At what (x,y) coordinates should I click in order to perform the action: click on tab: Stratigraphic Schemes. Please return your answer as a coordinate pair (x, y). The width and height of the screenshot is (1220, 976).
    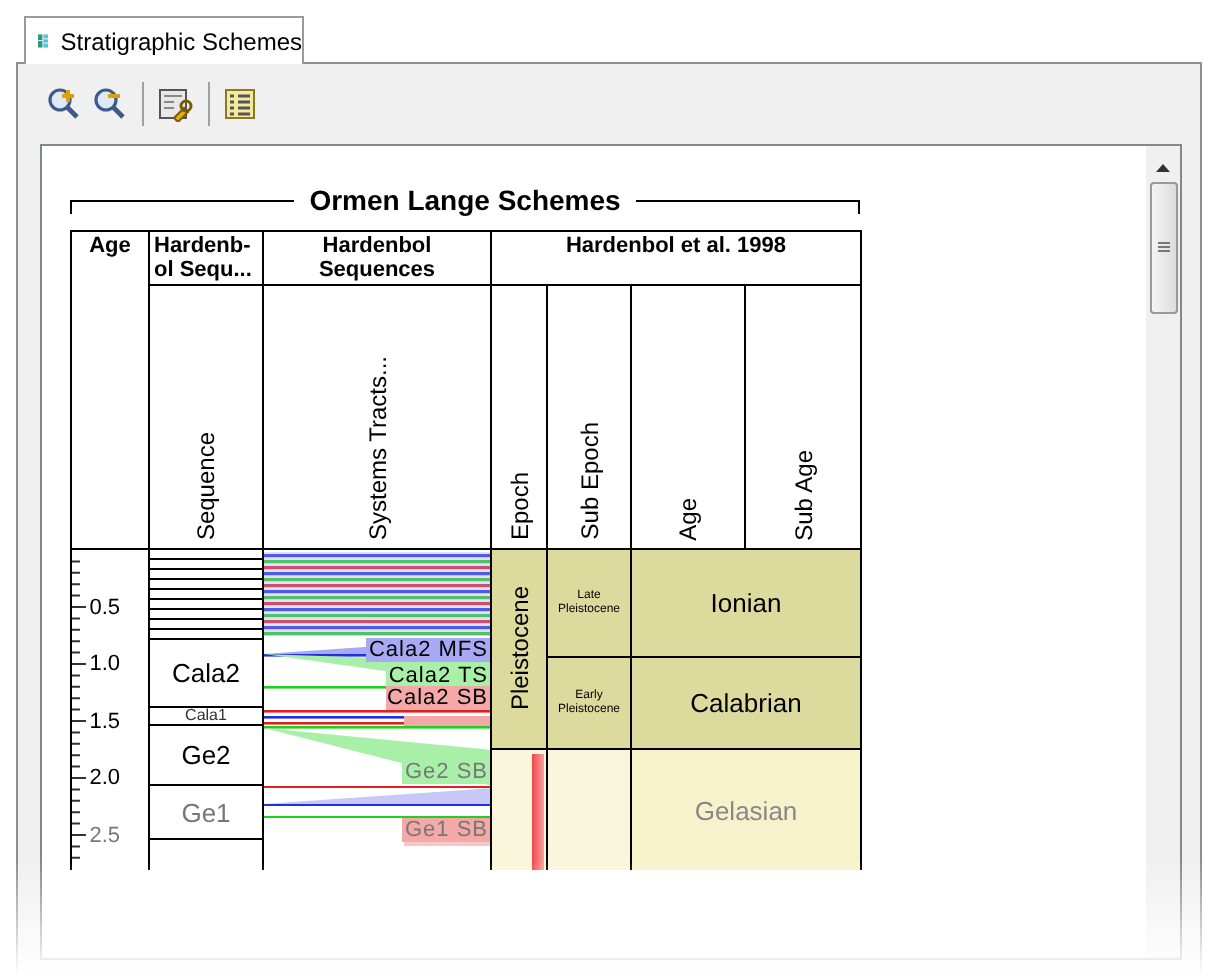
    Looking at the image, I should click on (164, 40).